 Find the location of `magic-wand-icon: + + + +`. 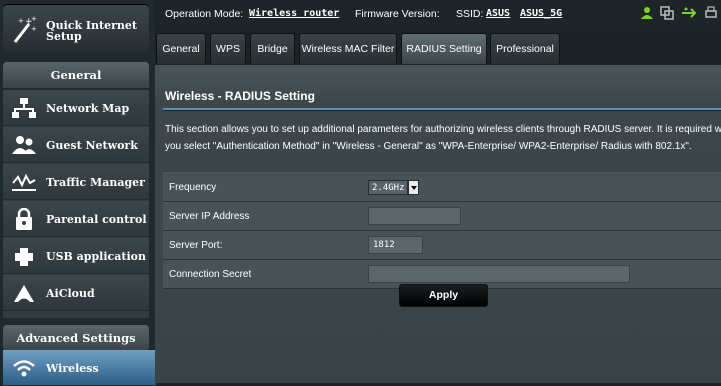

magic-wand-icon: + + + + is located at coordinates (25, 29).